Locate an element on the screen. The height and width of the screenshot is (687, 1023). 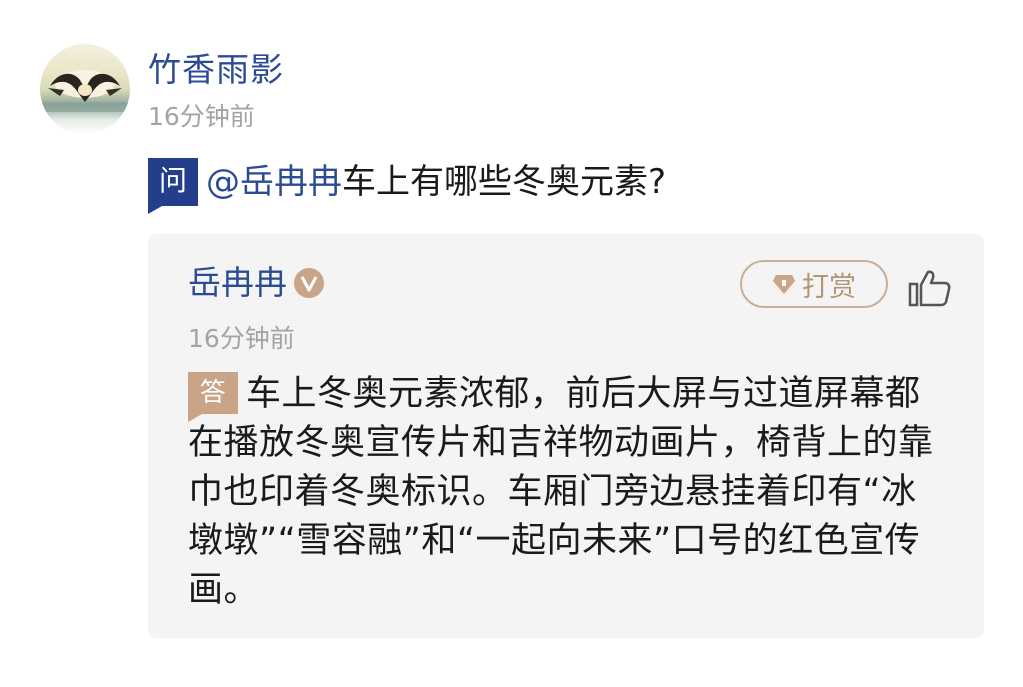
avatar is located at coordinates (85, 89).